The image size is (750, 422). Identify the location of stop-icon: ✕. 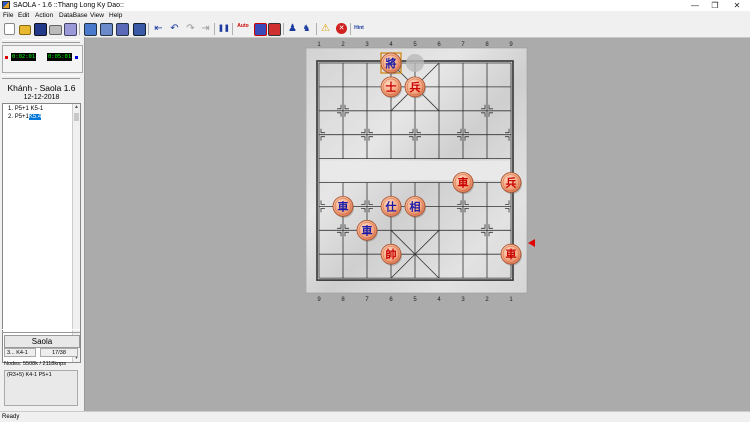
(341, 28).